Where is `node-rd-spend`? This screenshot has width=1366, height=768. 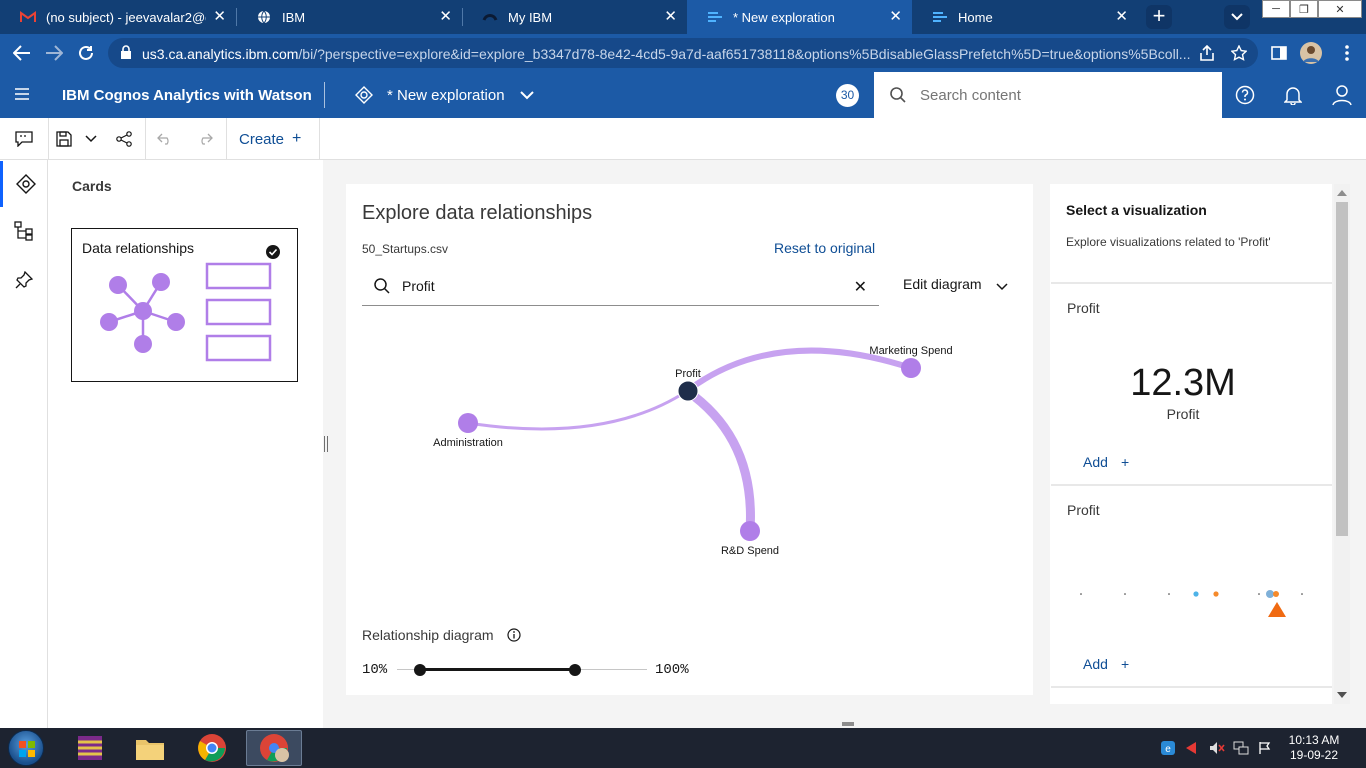
node-rd-spend is located at coordinates (750, 531).